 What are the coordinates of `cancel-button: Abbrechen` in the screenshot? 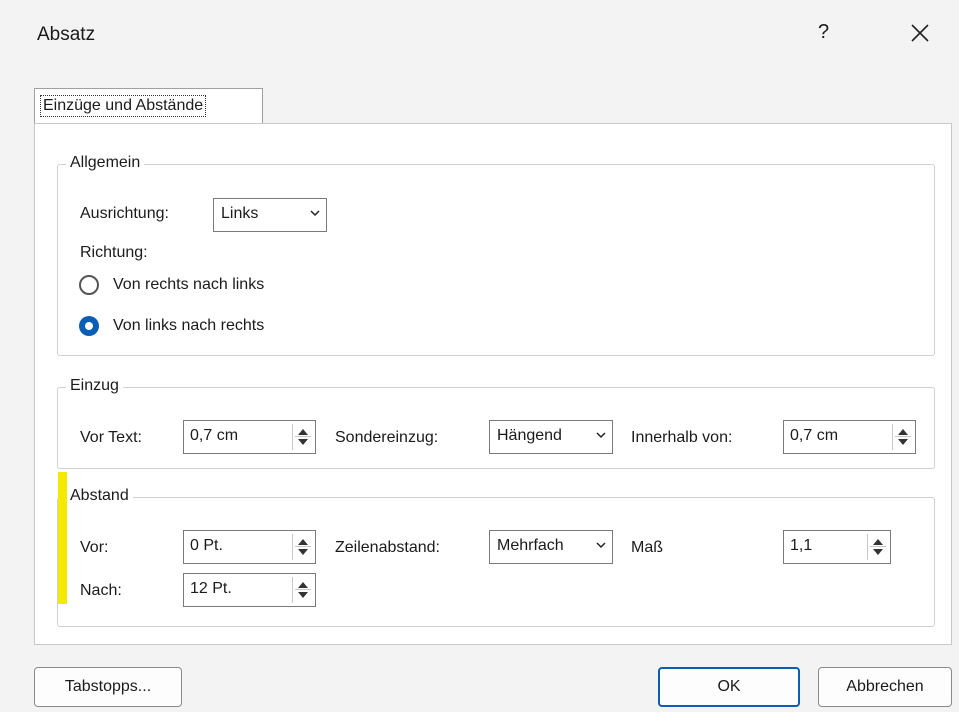 It's located at (885, 687).